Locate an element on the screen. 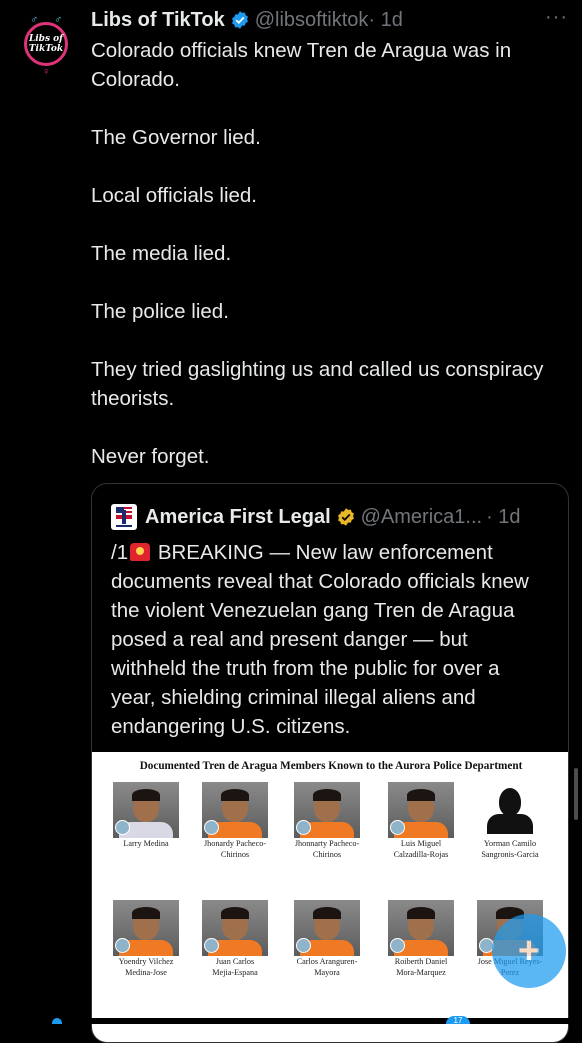 The image size is (582, 1043). member-name-line1: Jhonnarty Pacheco- is located at coordinates (327, 843).